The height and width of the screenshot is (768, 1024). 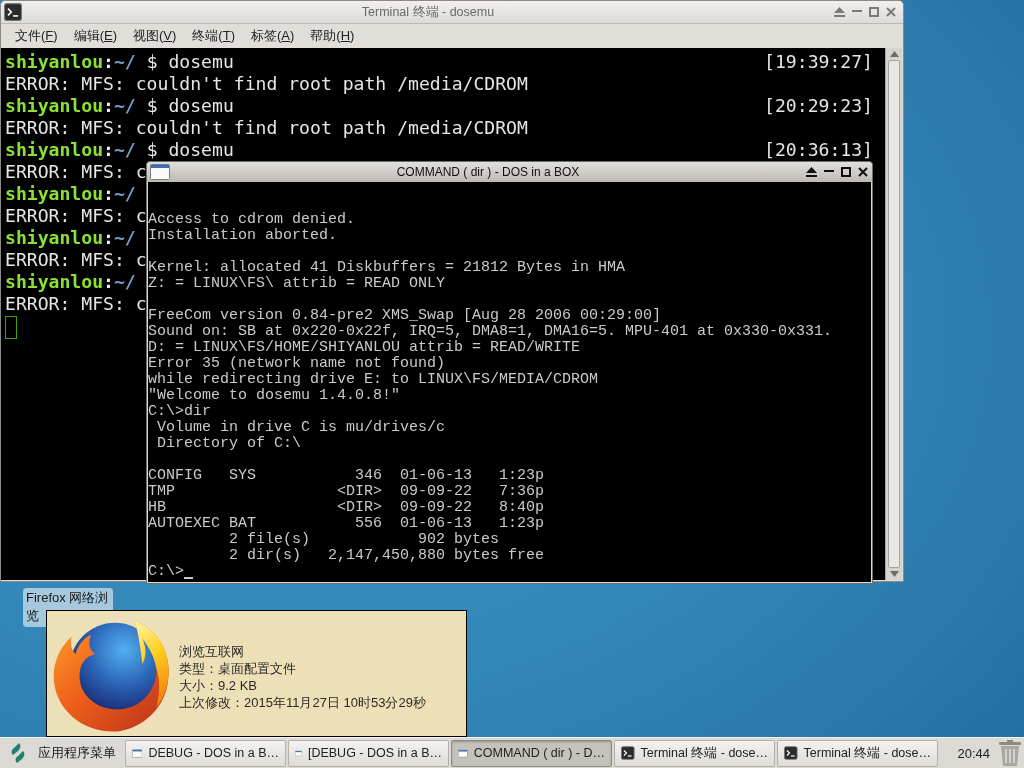 What do you see at coordinates (364, 540) in the screenshot?
I see `console-line: 2 file(s) 902 bytes` at bounding box center [364, 540].